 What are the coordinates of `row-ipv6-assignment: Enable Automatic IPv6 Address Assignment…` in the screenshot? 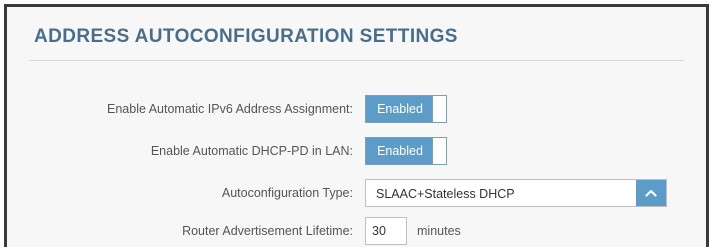 It's located at (356, 110).